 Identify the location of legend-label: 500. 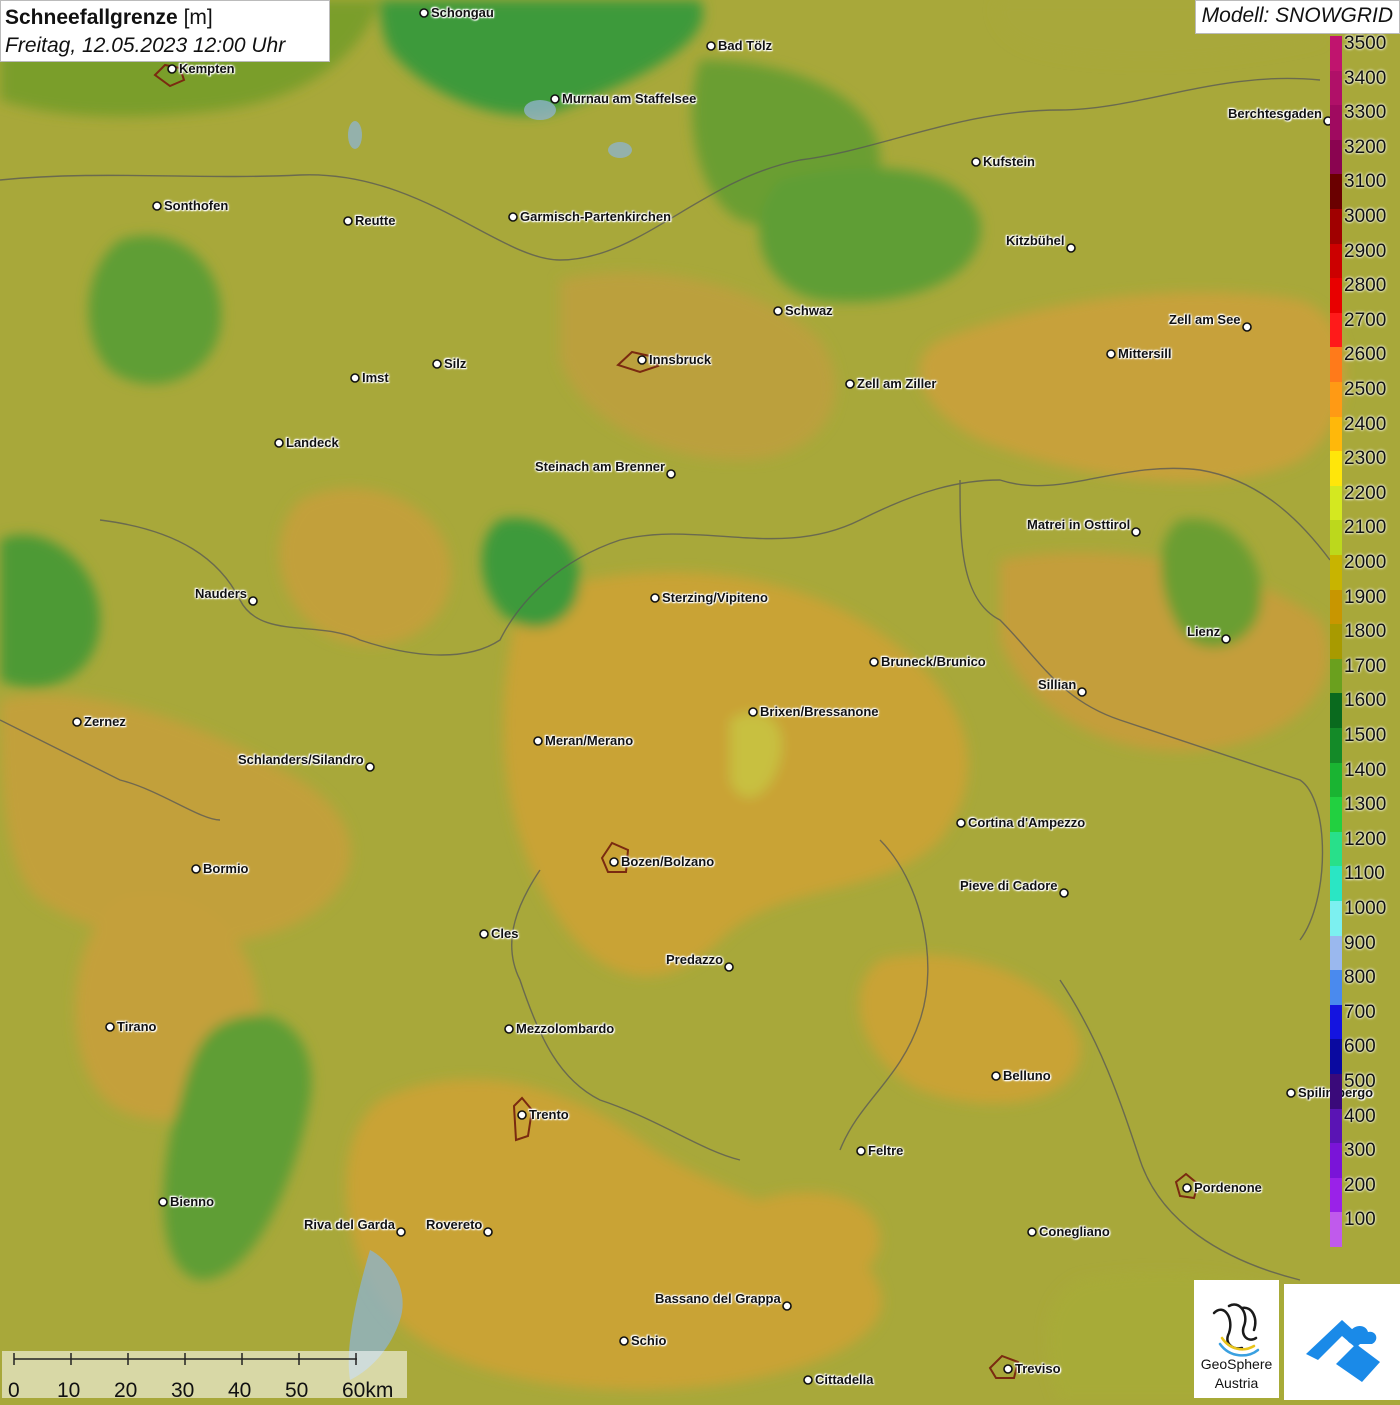
(1360, 1081).